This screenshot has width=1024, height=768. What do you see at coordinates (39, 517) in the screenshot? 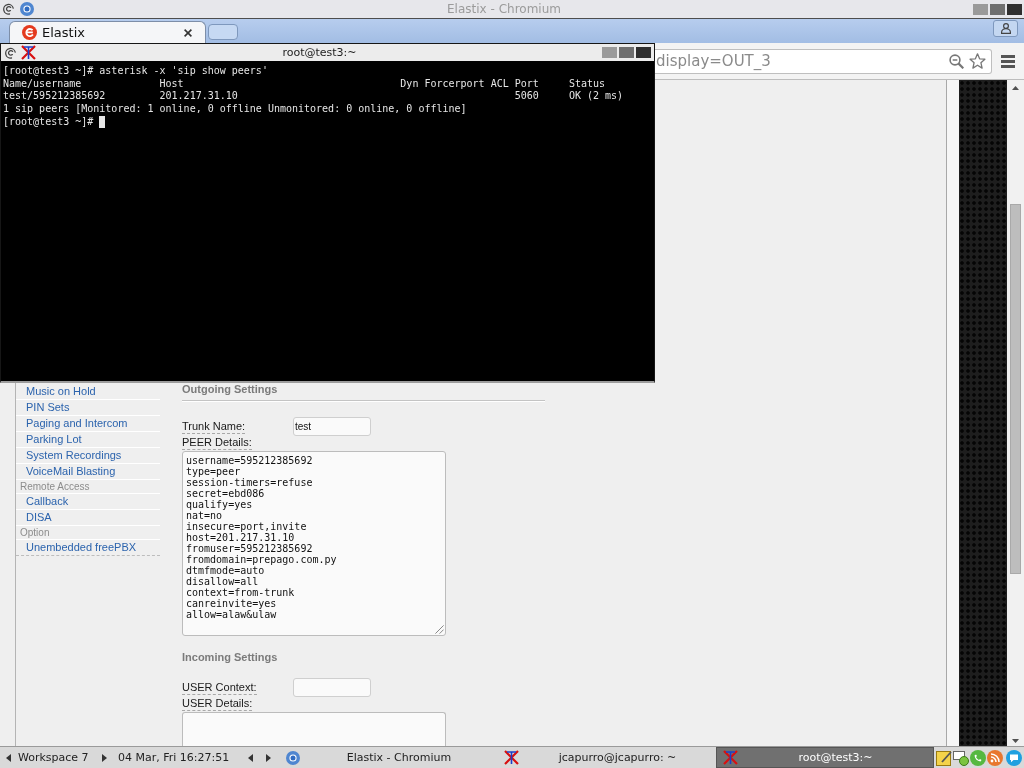
I see `sidebar-link: DISA` at bounding box center [39, 517].